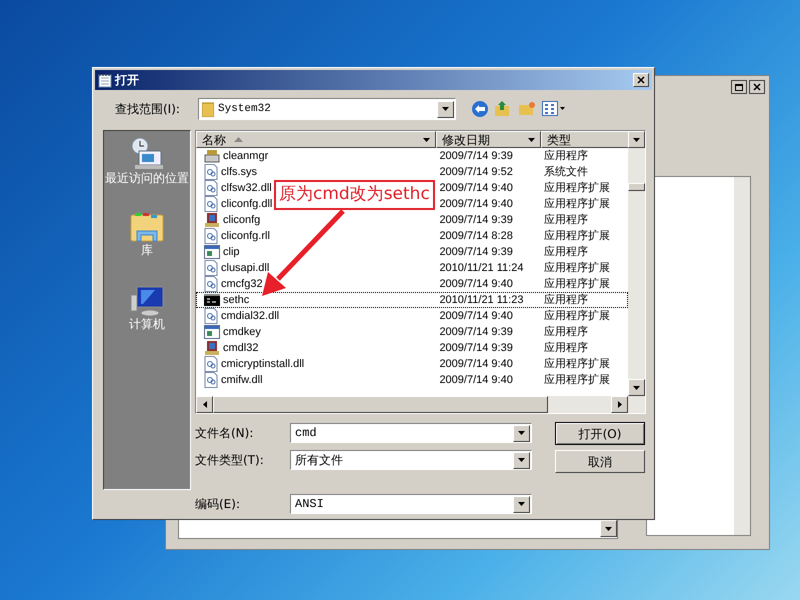 This screenshot has width=800, height=600. I want to click on back-button, so click(480, 109).